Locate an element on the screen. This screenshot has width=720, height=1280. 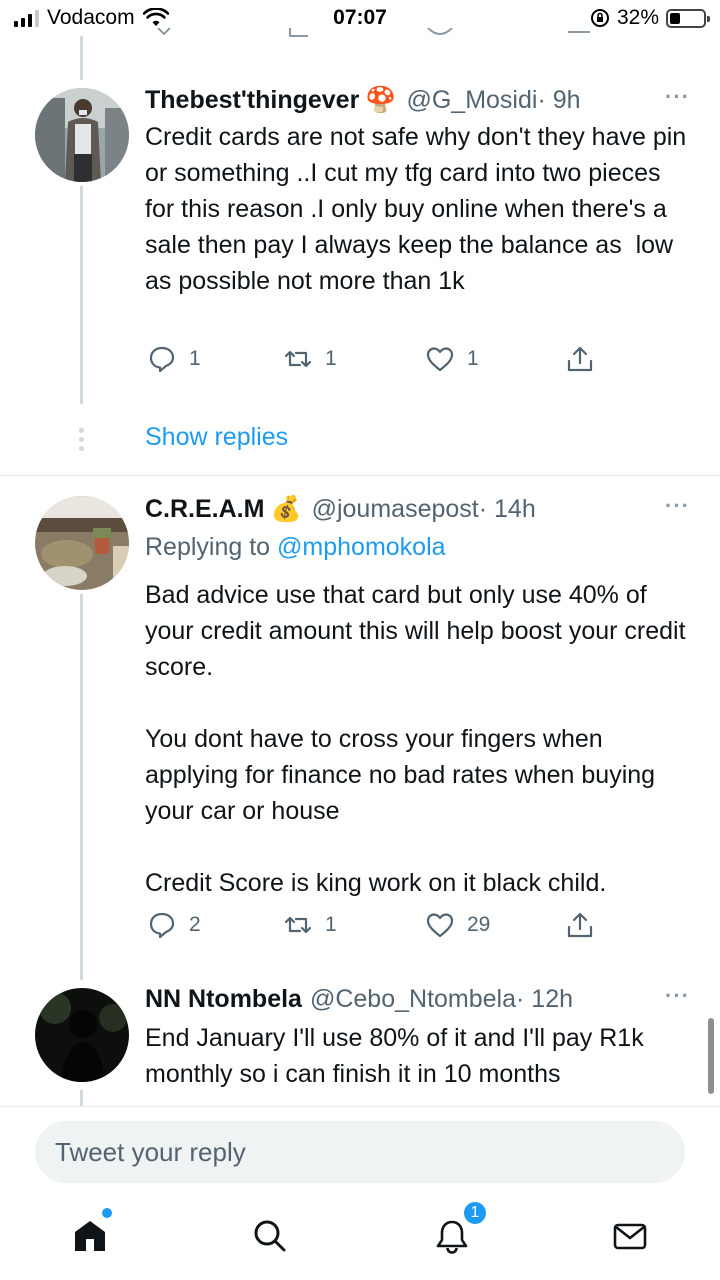
tweet-header: NN Ntombela @Cebo_Ntombela · 12h ··· is located at coordinates (417, 999).